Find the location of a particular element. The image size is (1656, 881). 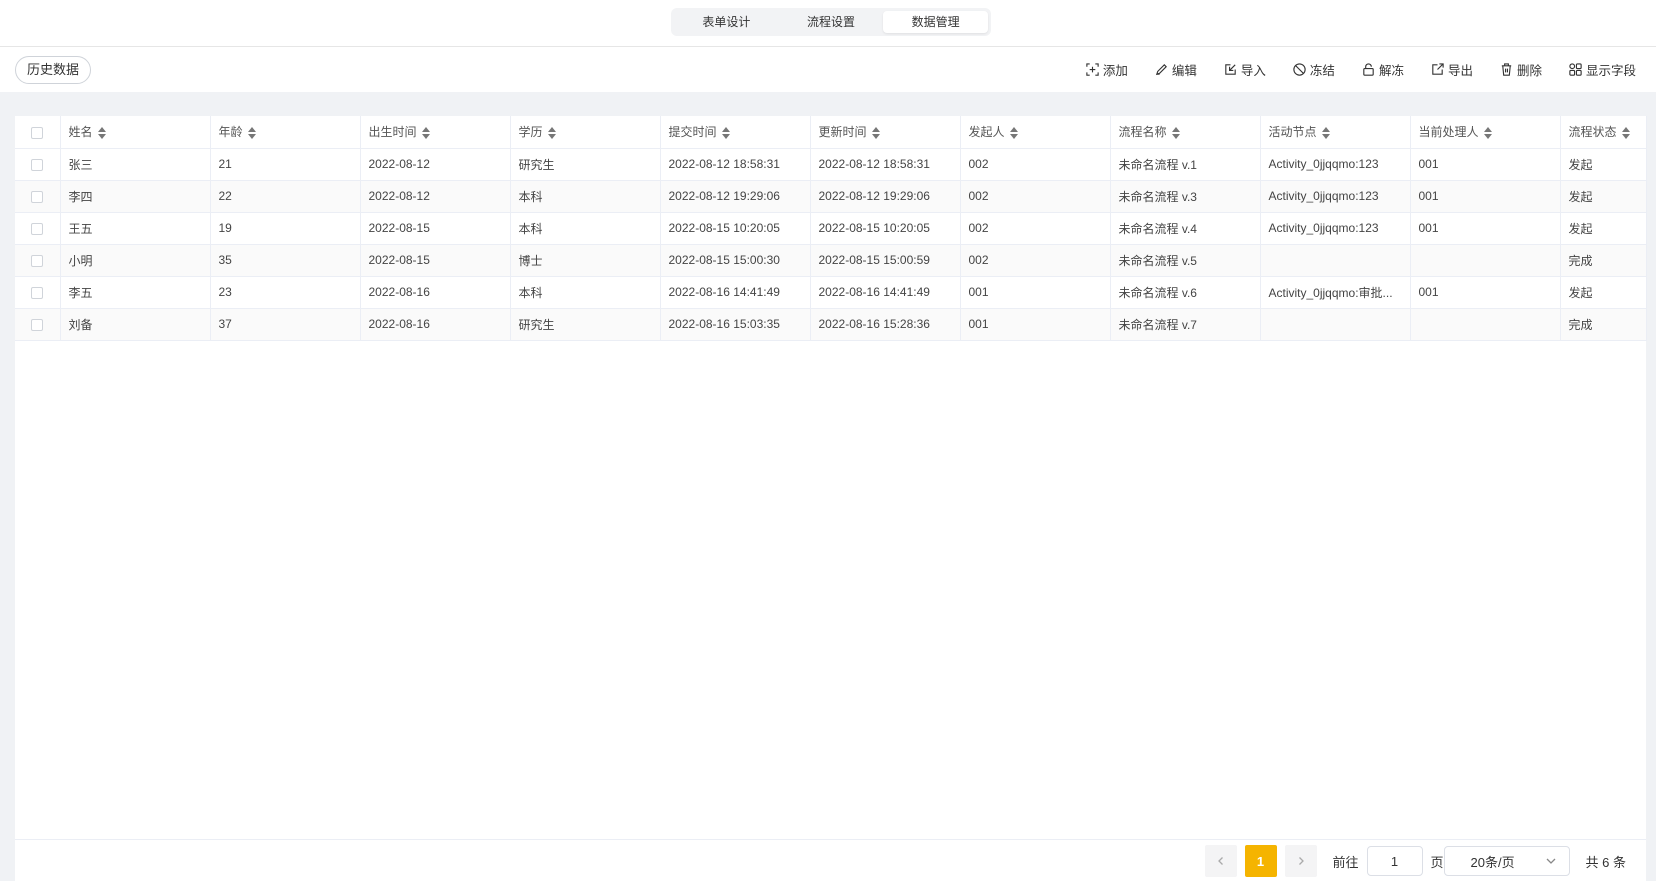

table-footer: 1 前往 页 20条/页 共 6 条 is located at coordinates (830, 860).